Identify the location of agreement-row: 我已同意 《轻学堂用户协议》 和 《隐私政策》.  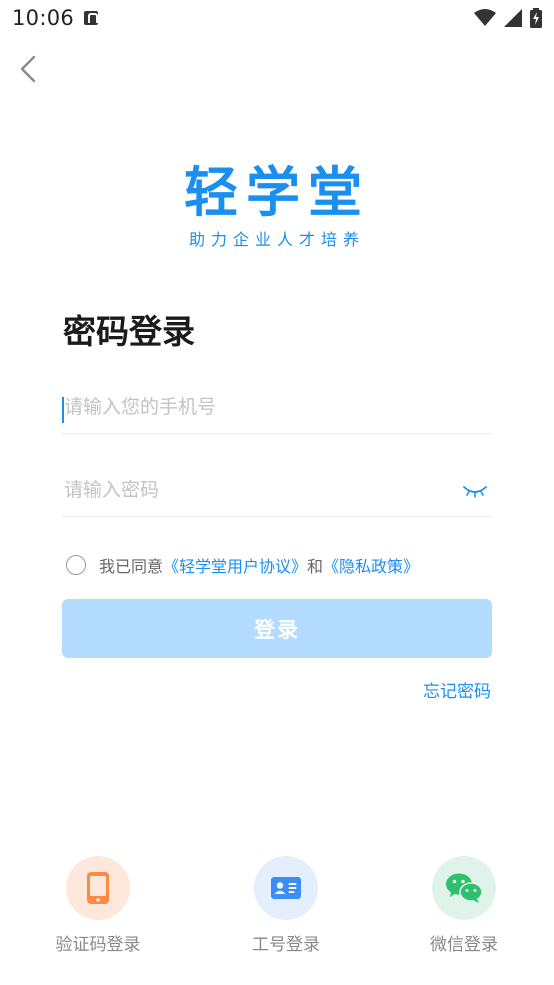
(242, 565).